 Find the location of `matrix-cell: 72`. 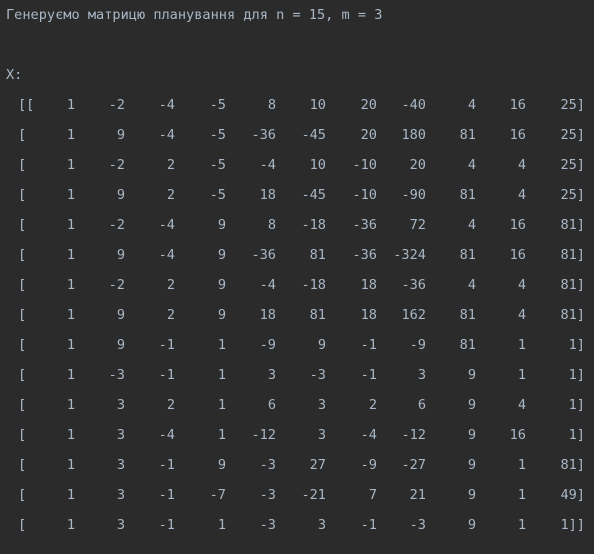

matrix-cell: 72 is located at coordinates (417, 225).